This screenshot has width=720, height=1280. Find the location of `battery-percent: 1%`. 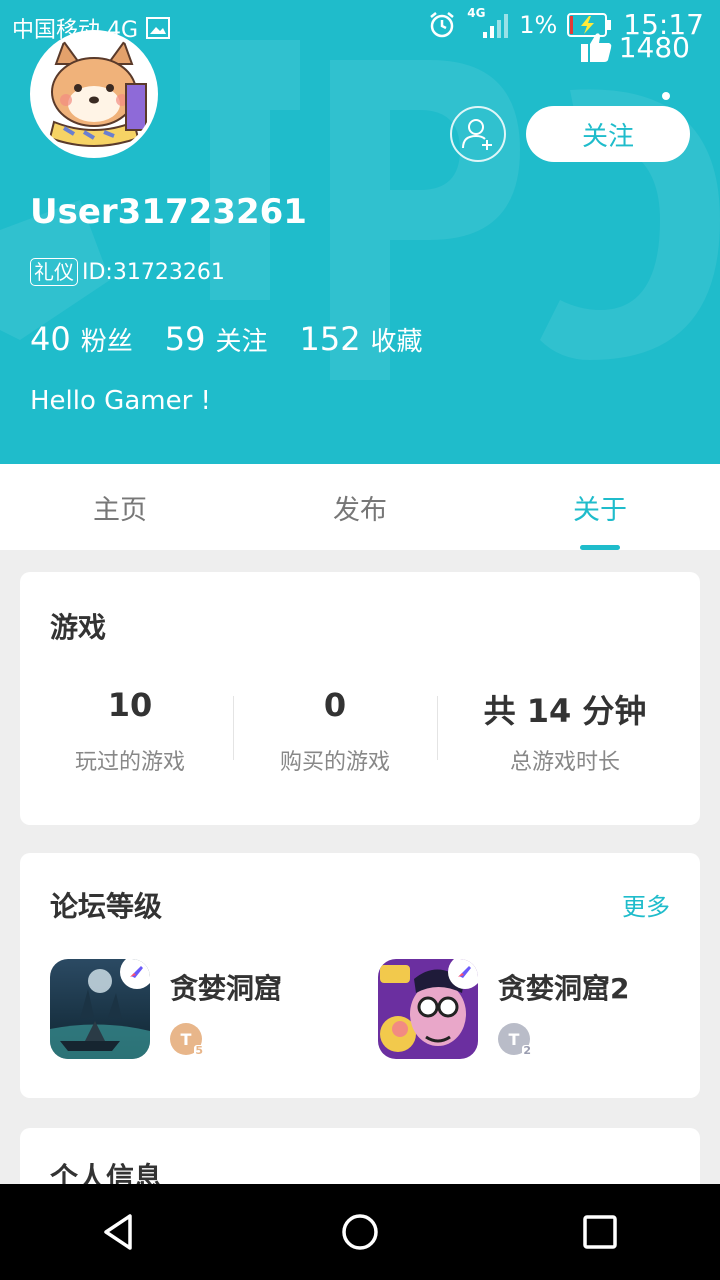

battery-percent: 1% is located at coordinates (538, 24).